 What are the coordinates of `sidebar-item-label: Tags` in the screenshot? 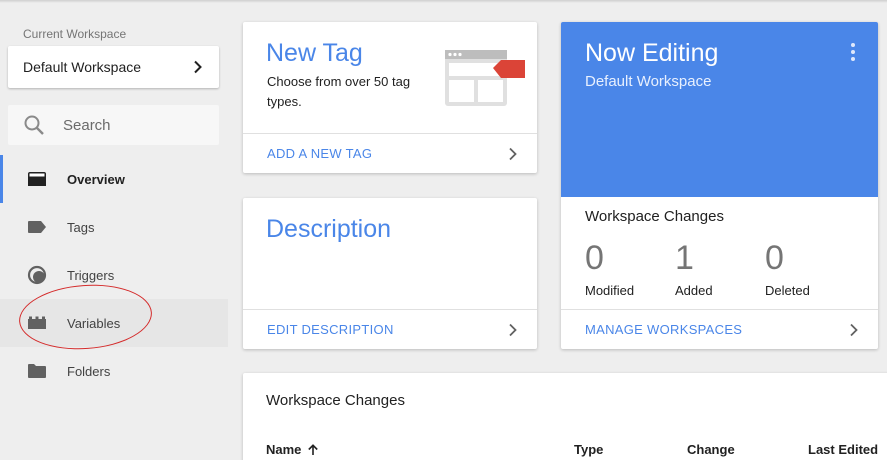 It's located at (81, 227).